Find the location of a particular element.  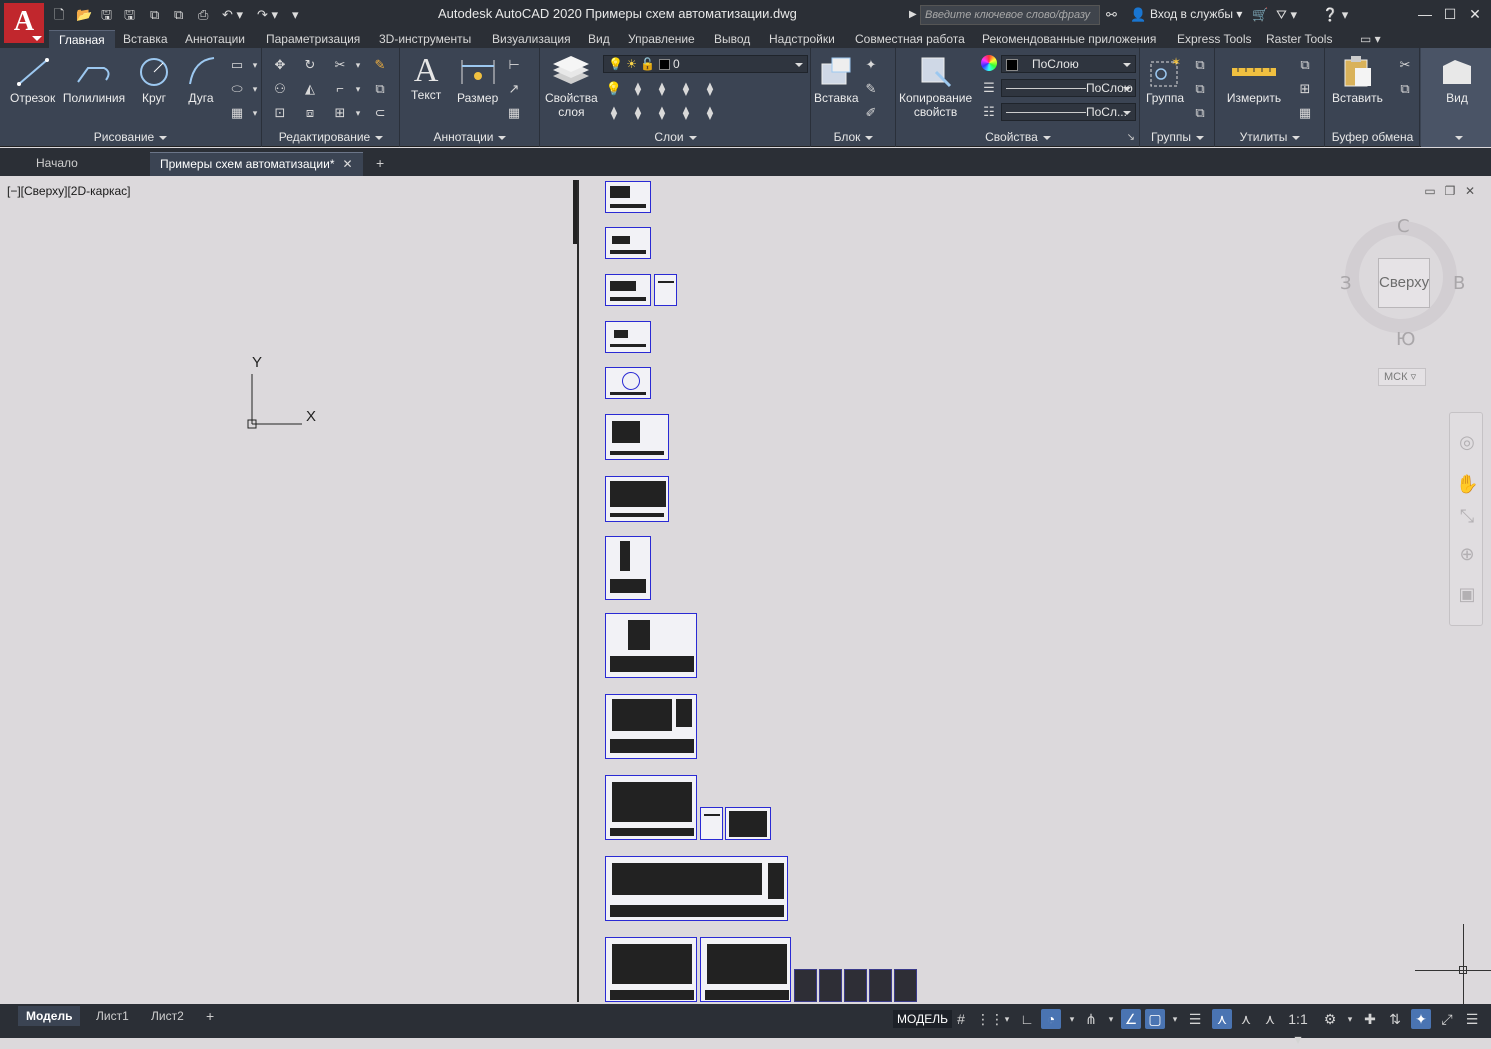

clean-screen-icon: ⤢ is located at coordinates (1447, 1019).